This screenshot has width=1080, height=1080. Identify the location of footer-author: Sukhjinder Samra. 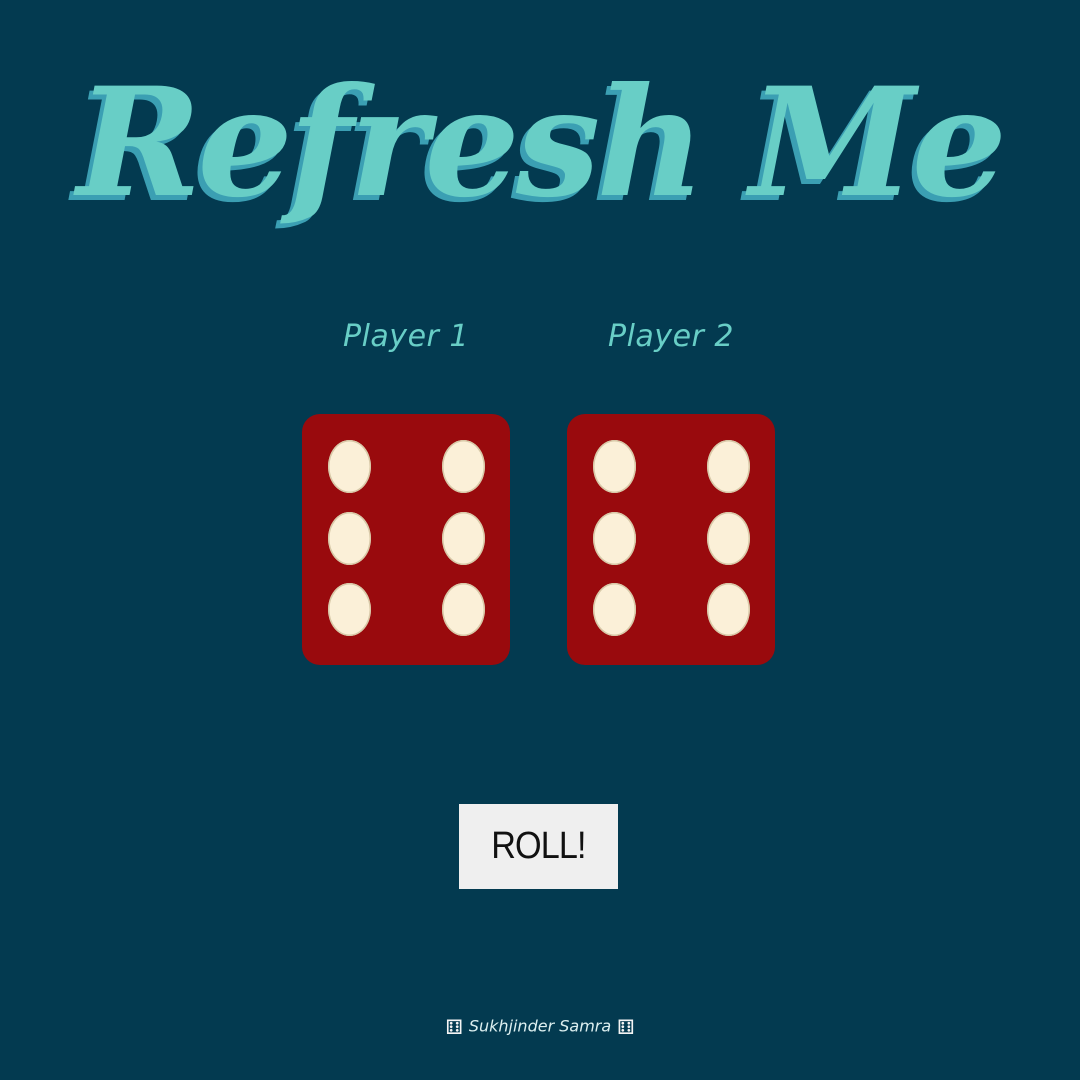
(540, 1026).